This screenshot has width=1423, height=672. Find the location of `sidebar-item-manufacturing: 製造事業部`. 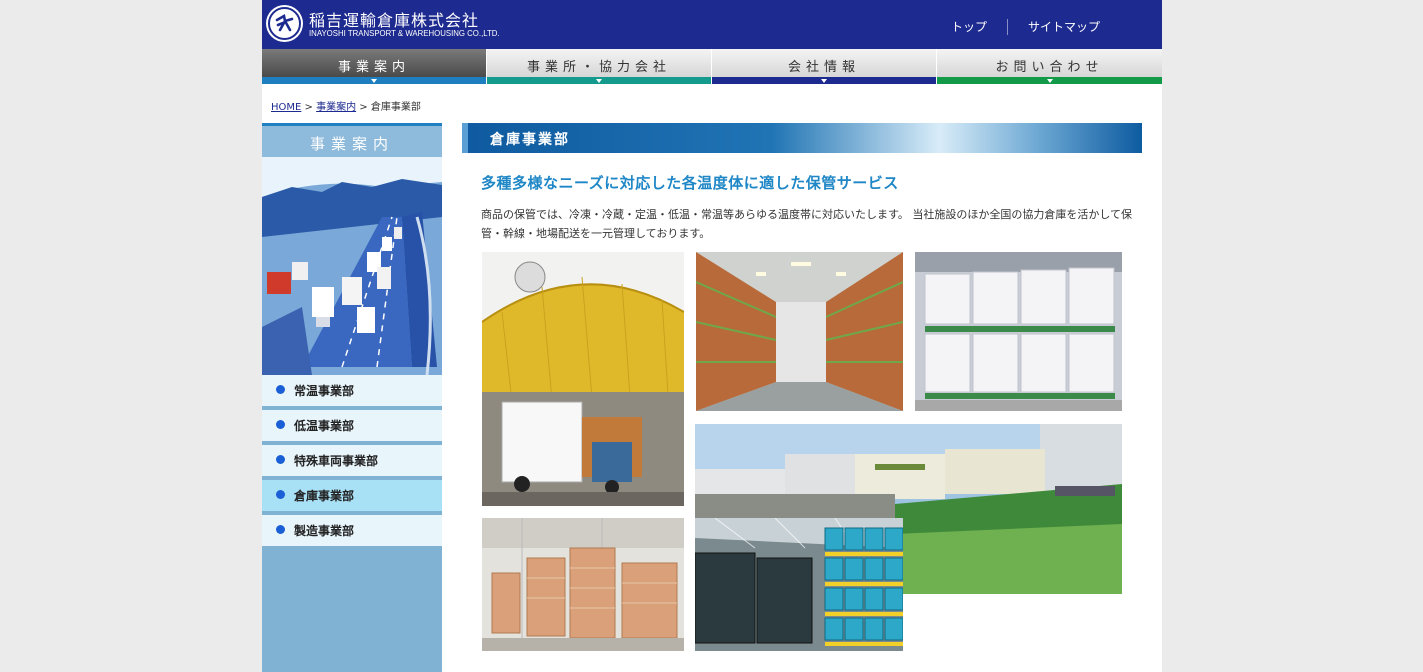

sidebar-item-manufacturing: 製造事業部 is located at coordinates (352, 530).